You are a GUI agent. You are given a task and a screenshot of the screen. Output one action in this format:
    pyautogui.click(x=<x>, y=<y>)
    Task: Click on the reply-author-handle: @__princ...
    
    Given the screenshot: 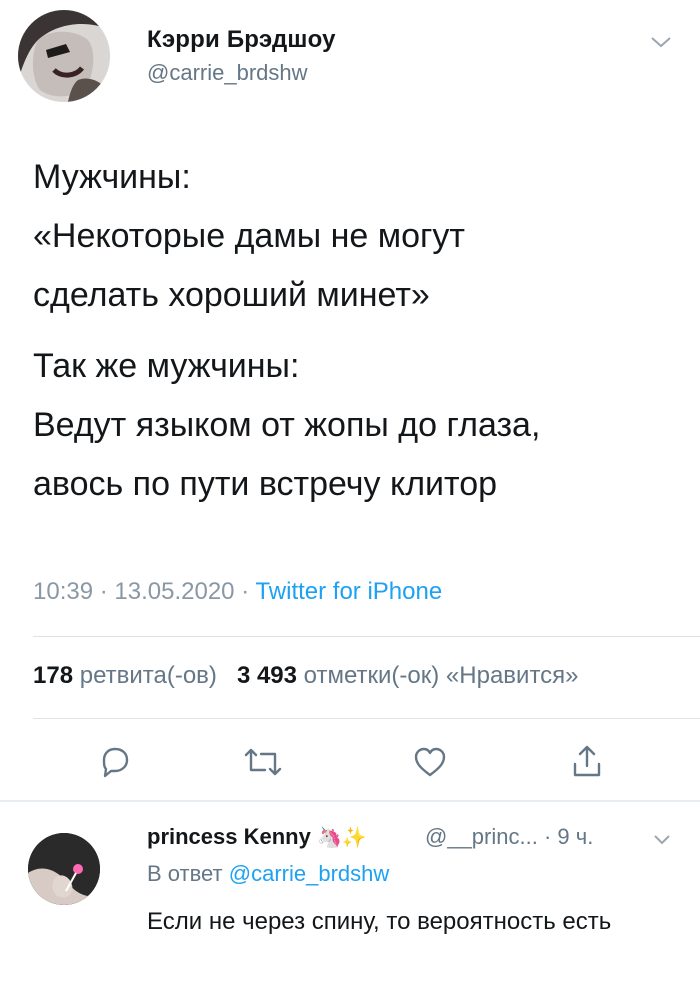 What is the action you would take?
    pyautogui.click(x=481, y=836)
    